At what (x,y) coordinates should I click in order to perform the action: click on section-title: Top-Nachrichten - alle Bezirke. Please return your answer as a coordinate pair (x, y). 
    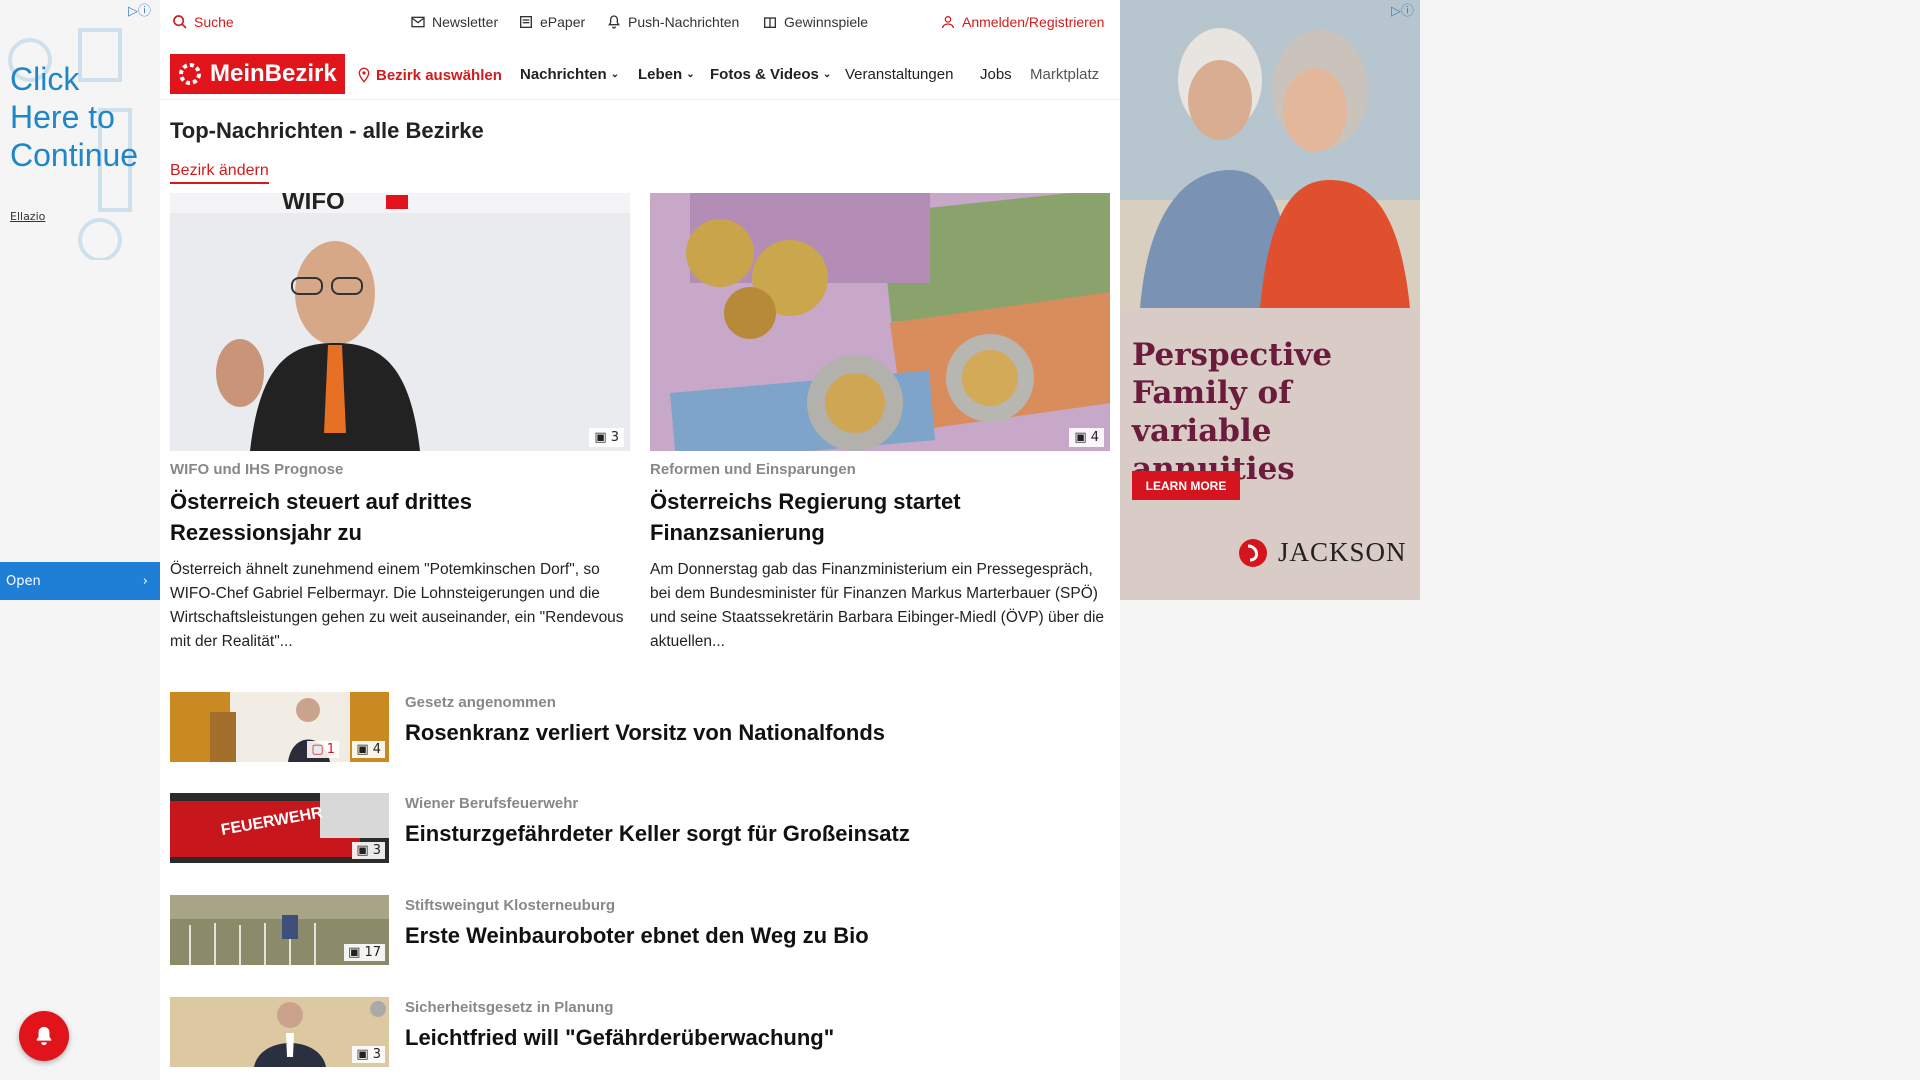
    Looking at the image, I should click on (327, 130).